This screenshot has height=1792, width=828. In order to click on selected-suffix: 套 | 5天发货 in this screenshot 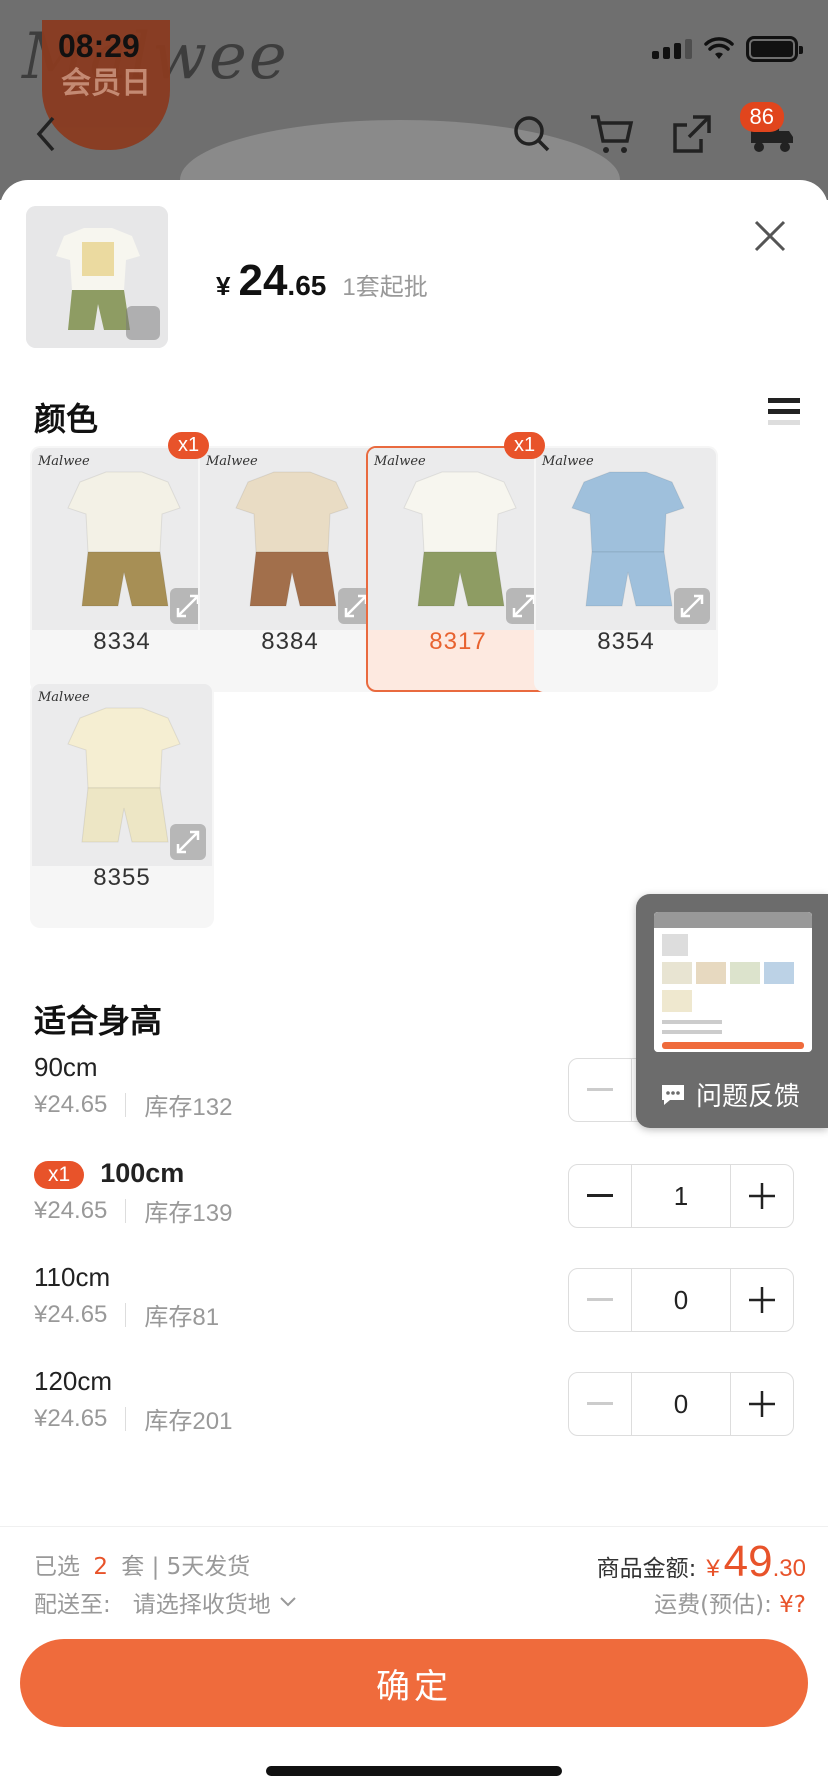, I will do `click(186, 1567)`.